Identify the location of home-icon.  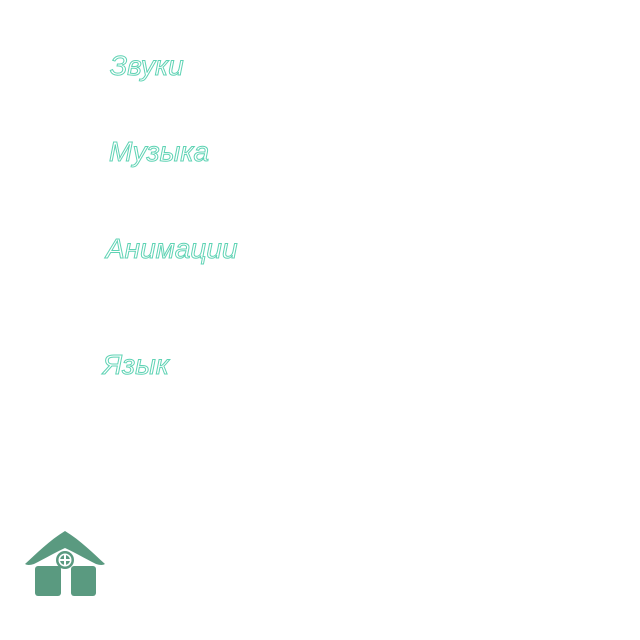
(65, 563).